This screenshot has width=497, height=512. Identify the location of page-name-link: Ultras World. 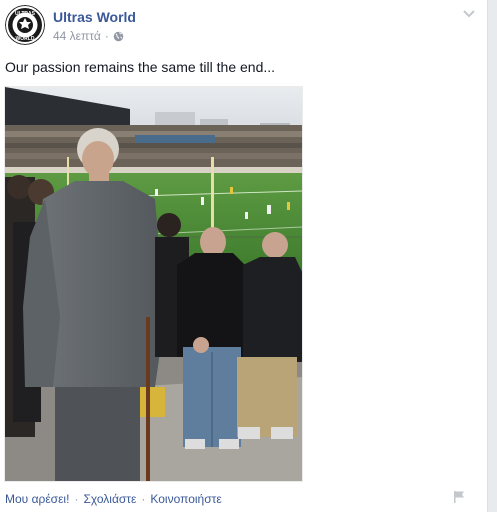
(94, 17).